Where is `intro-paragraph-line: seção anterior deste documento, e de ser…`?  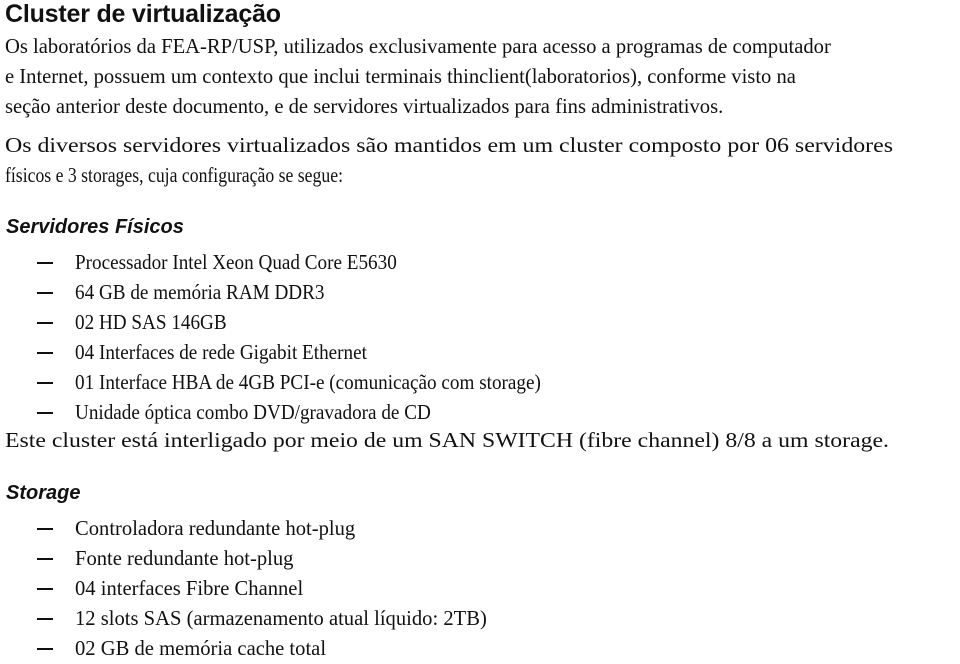
intro-paragraph-line: seção anterior deste documento, e de ser… is located at coordinates (364, 107).